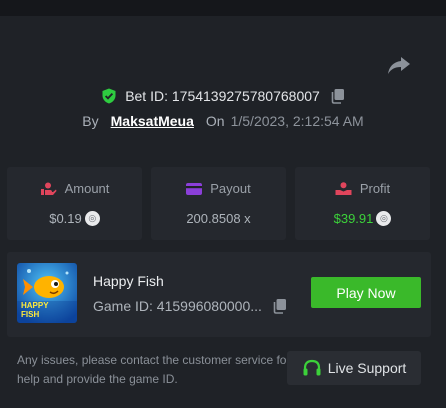 The width and height of the screenshot is (446, 408). I want to click on payout-stat-card: Payout 200.8508 x, so click(218, 203).